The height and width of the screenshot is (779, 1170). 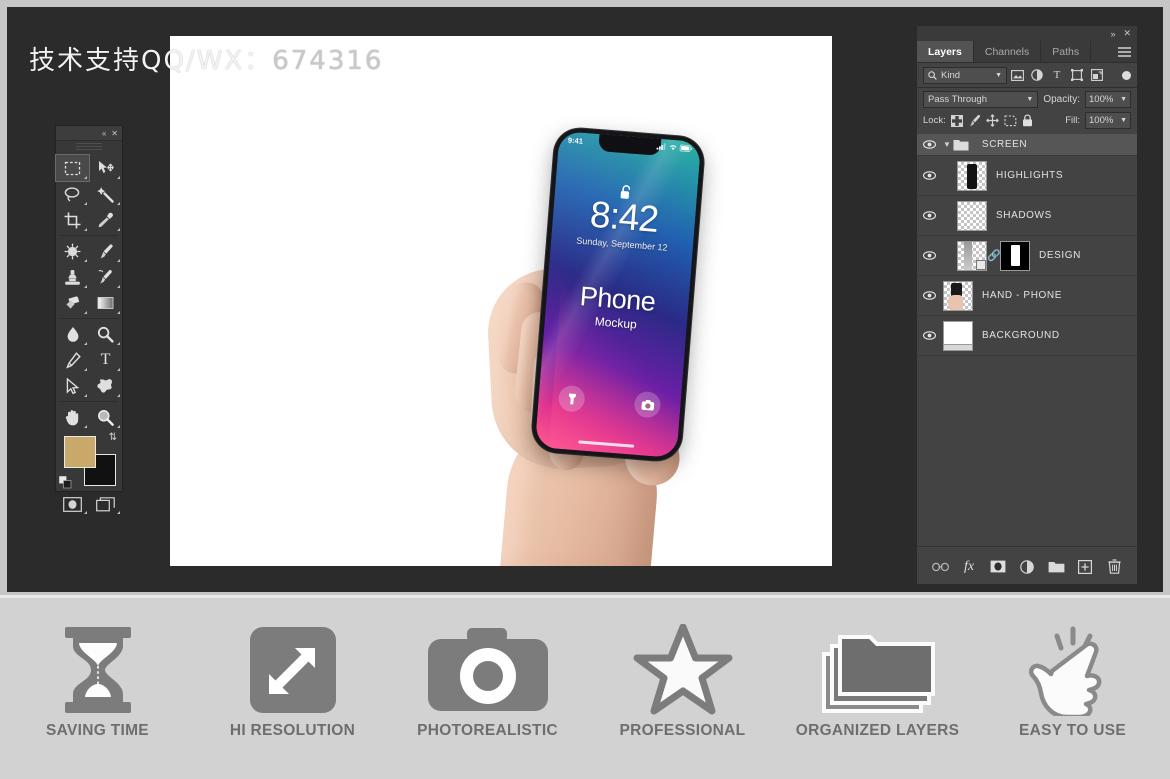 I want to click on mode-buttons, so click(x=89, y=506).